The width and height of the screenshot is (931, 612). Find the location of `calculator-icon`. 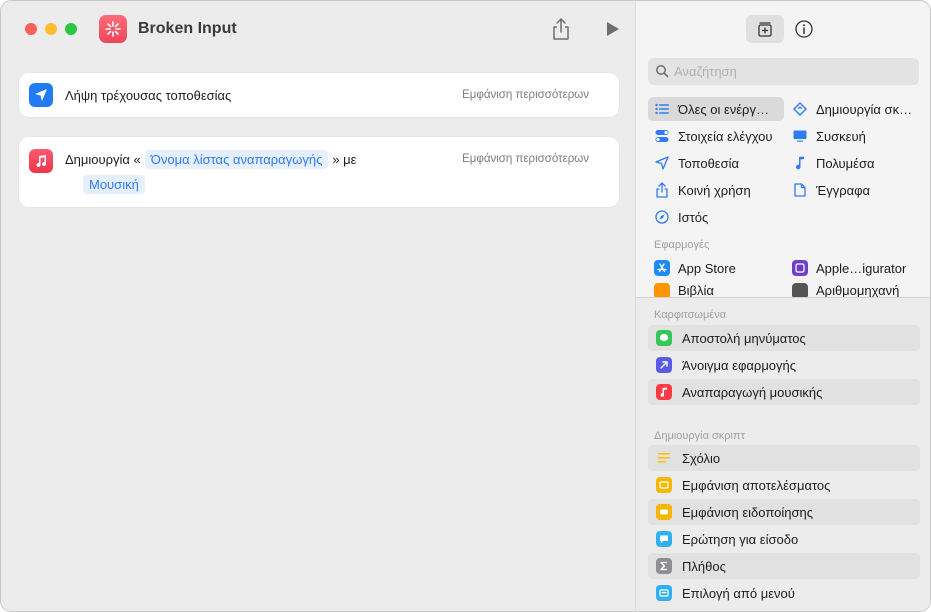

calculator-icon is located at coordinates (800, 290).